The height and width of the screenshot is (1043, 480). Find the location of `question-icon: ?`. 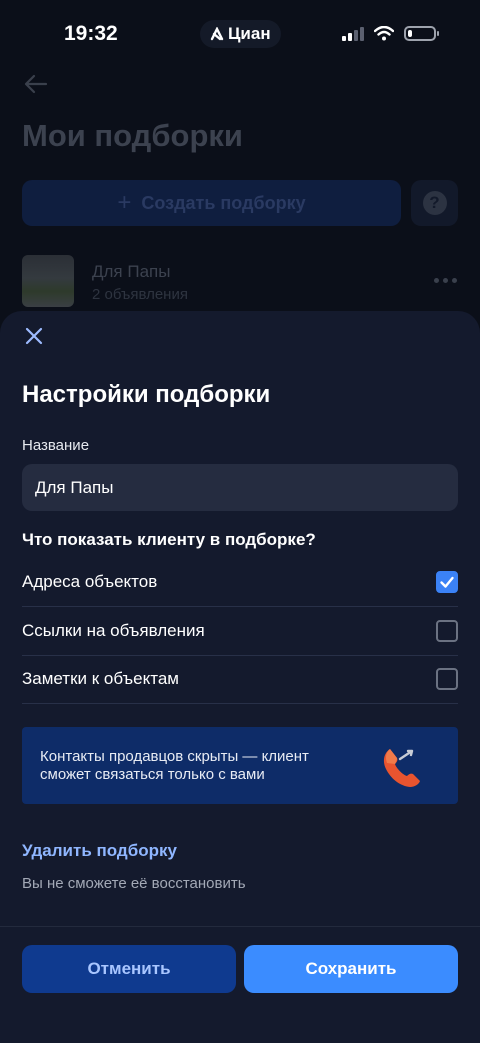

question-icon: ? is located at coordinates (434, 203).